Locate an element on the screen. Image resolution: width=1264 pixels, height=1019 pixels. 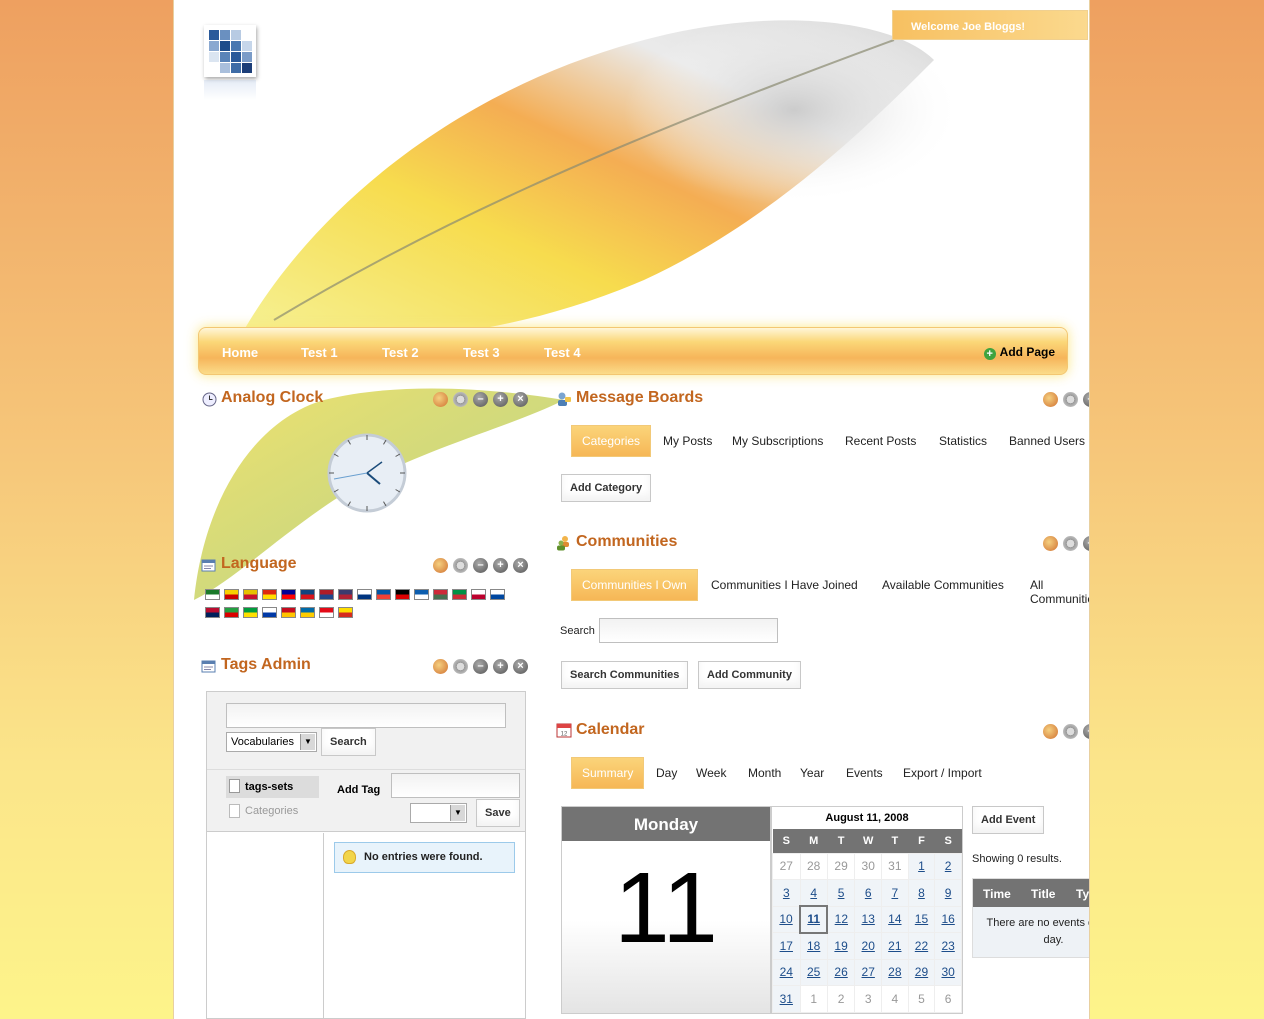
flag-german-icon is located at coordinates (402, 594).